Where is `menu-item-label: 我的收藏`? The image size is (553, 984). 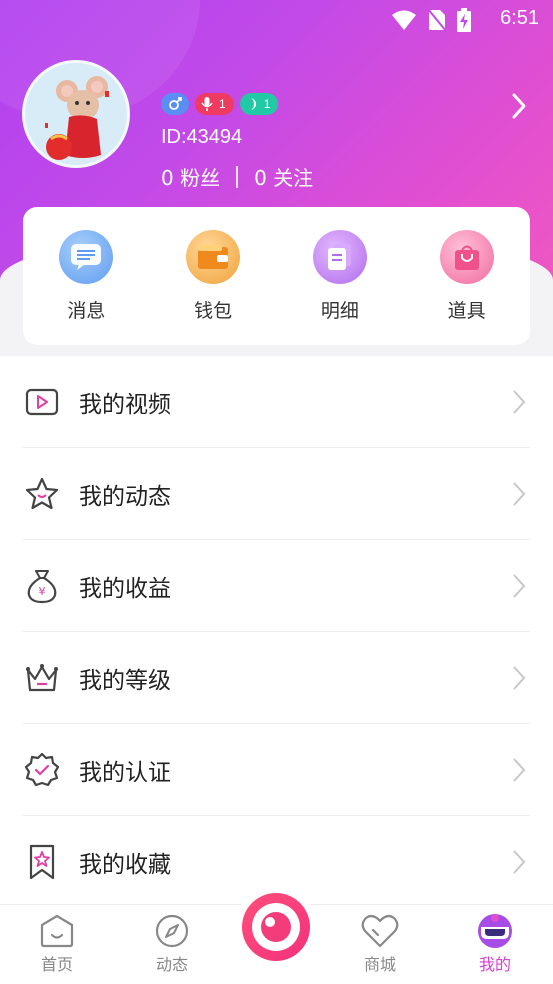
menu-item-label: 我的收藏 is located at coordinates (125, 865).